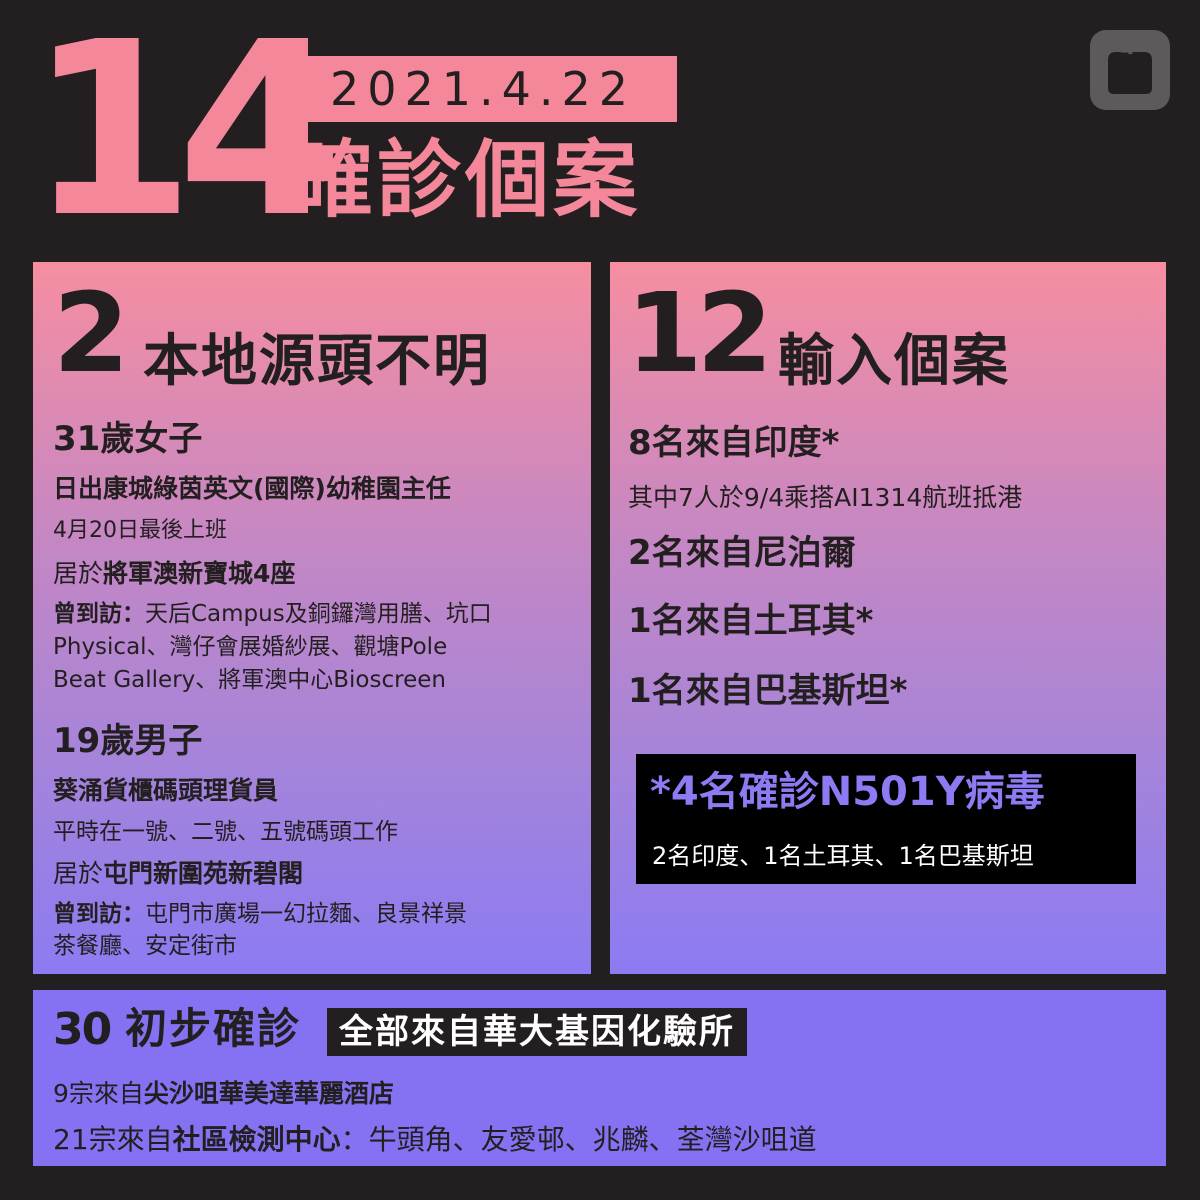 The width and height of the screenshot is (1200, 1200). I want to click on case2-work: 平時在一號、二號、五號碼頭工作, so click(225, 832).